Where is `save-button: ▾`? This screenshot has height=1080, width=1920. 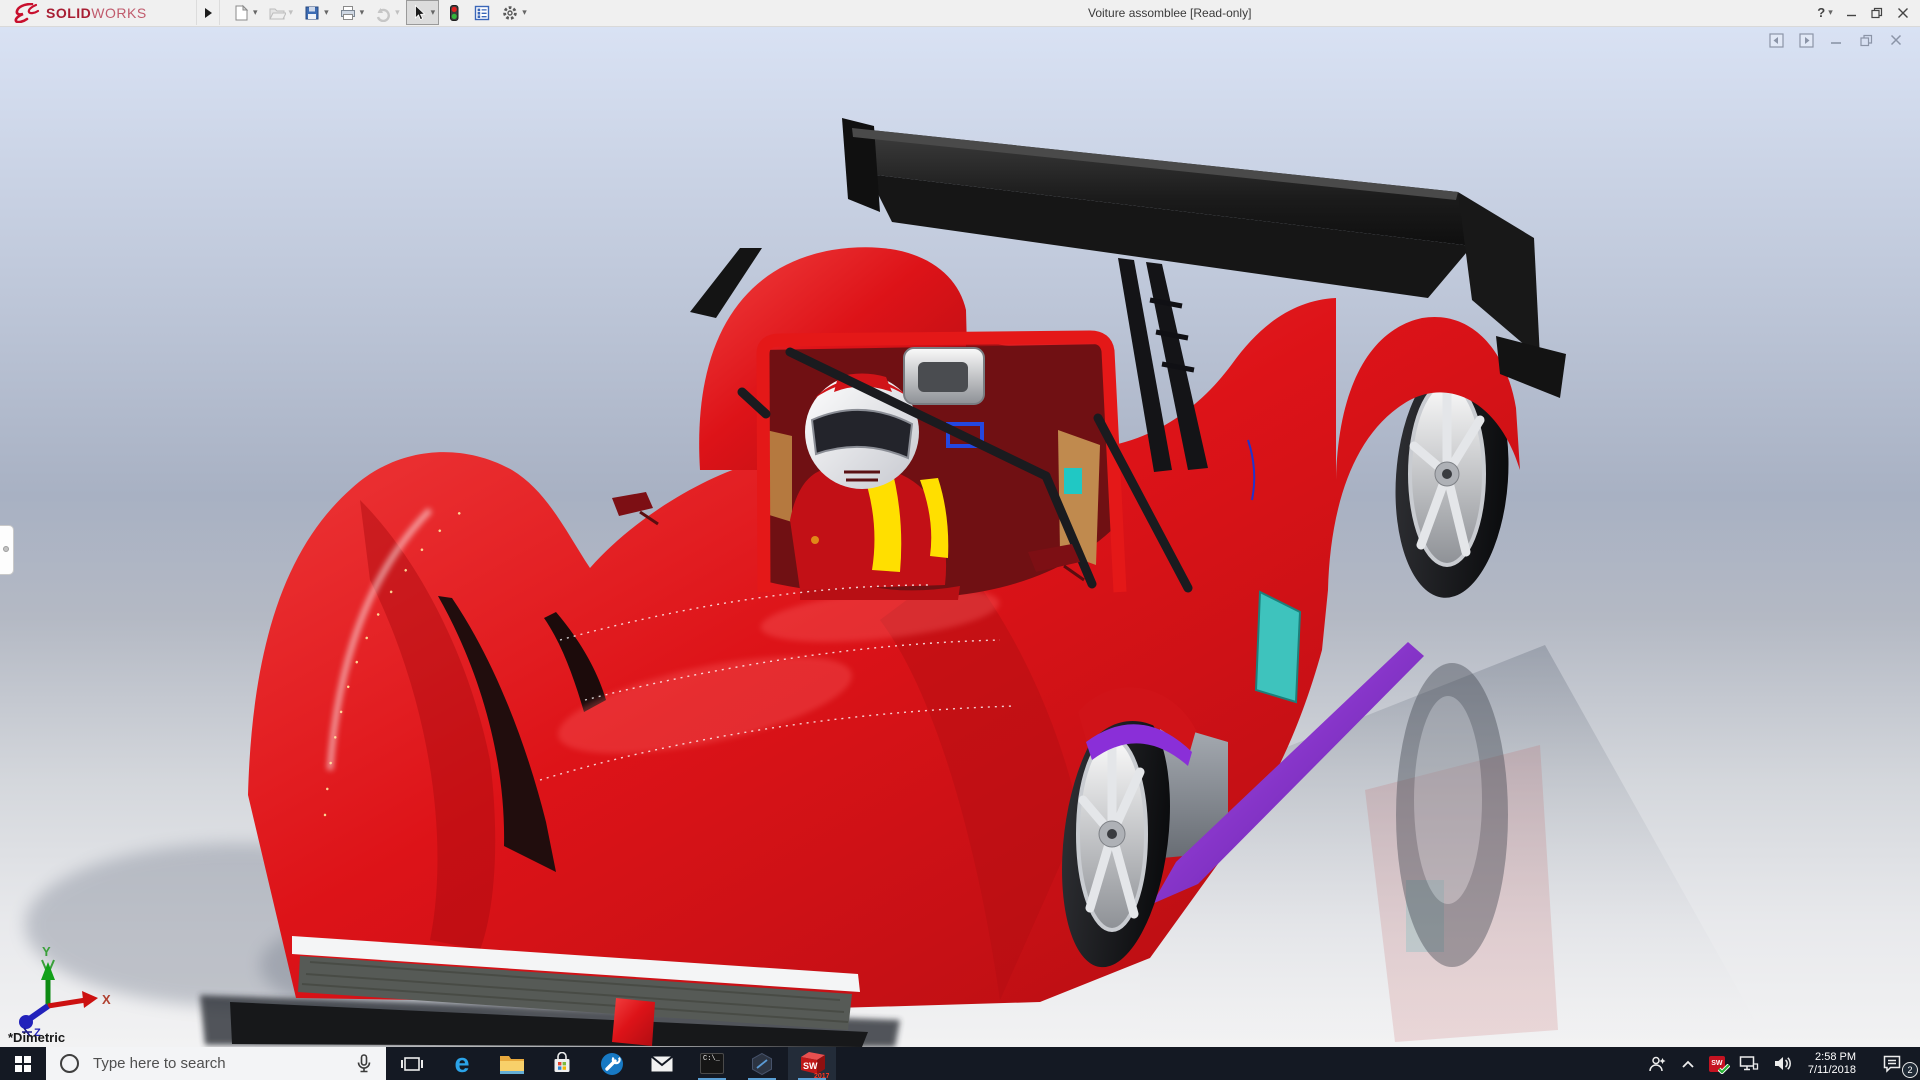 save-button: ▾ is located at coordinates (316, 12).